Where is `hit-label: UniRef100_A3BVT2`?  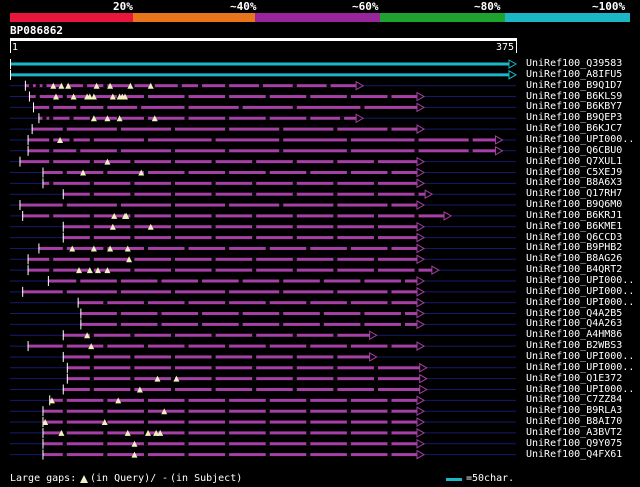 hit-label: UniRef100_A3BVT2 is located at coordinates (574, 432).